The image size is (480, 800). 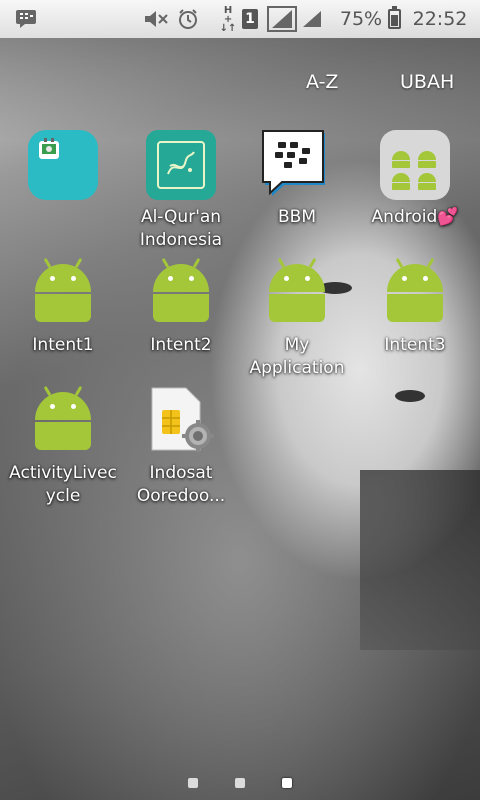 What do you see at coordinates (156, 19) in the screenshot?
I see `mute-icon` at bounding box center [156, 19].